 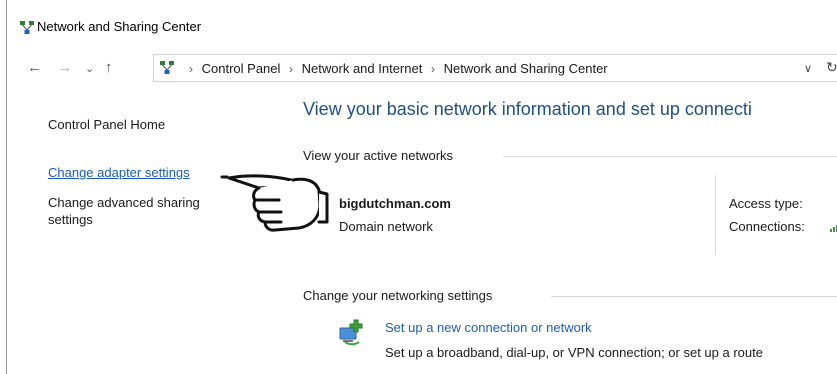 I want to click on pointing-hand-icon, so click(x=274, y=203).